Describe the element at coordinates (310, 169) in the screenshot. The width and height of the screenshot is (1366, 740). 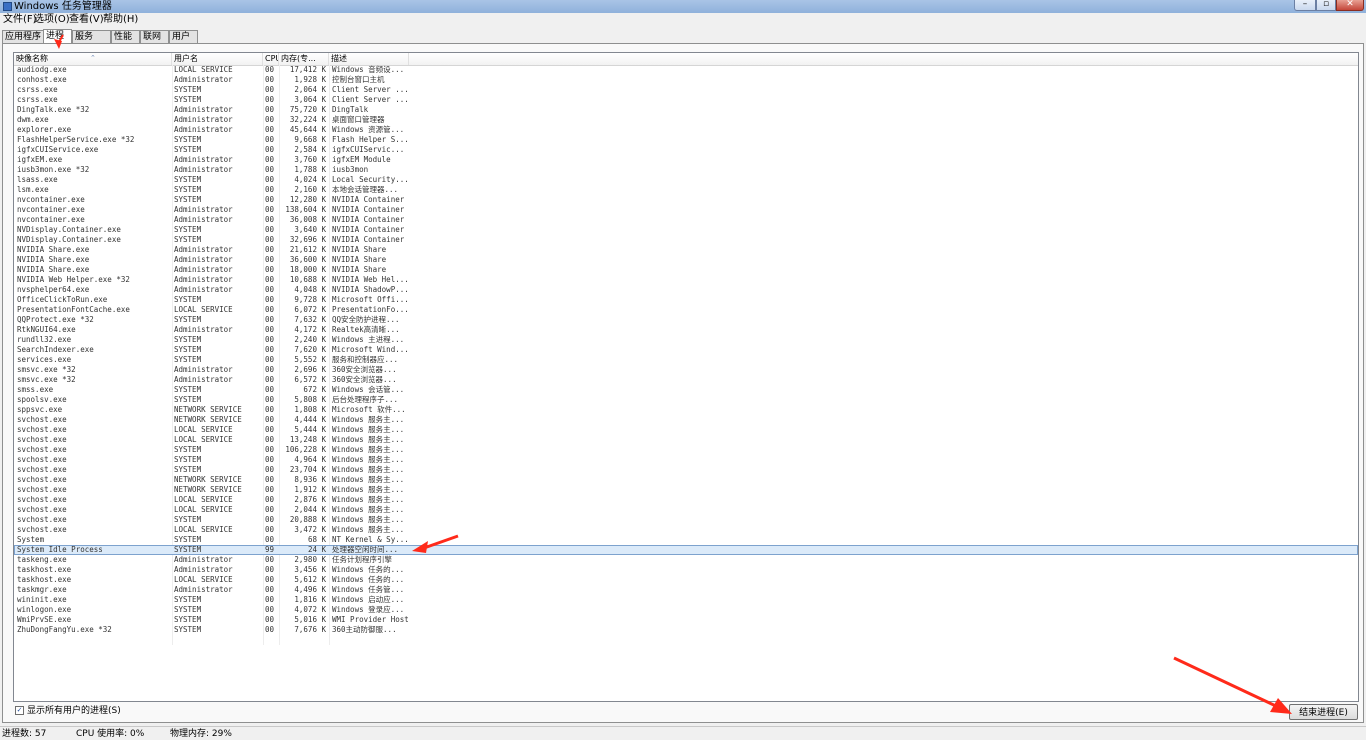
I see `process-memory: 1,788 K` at that location.